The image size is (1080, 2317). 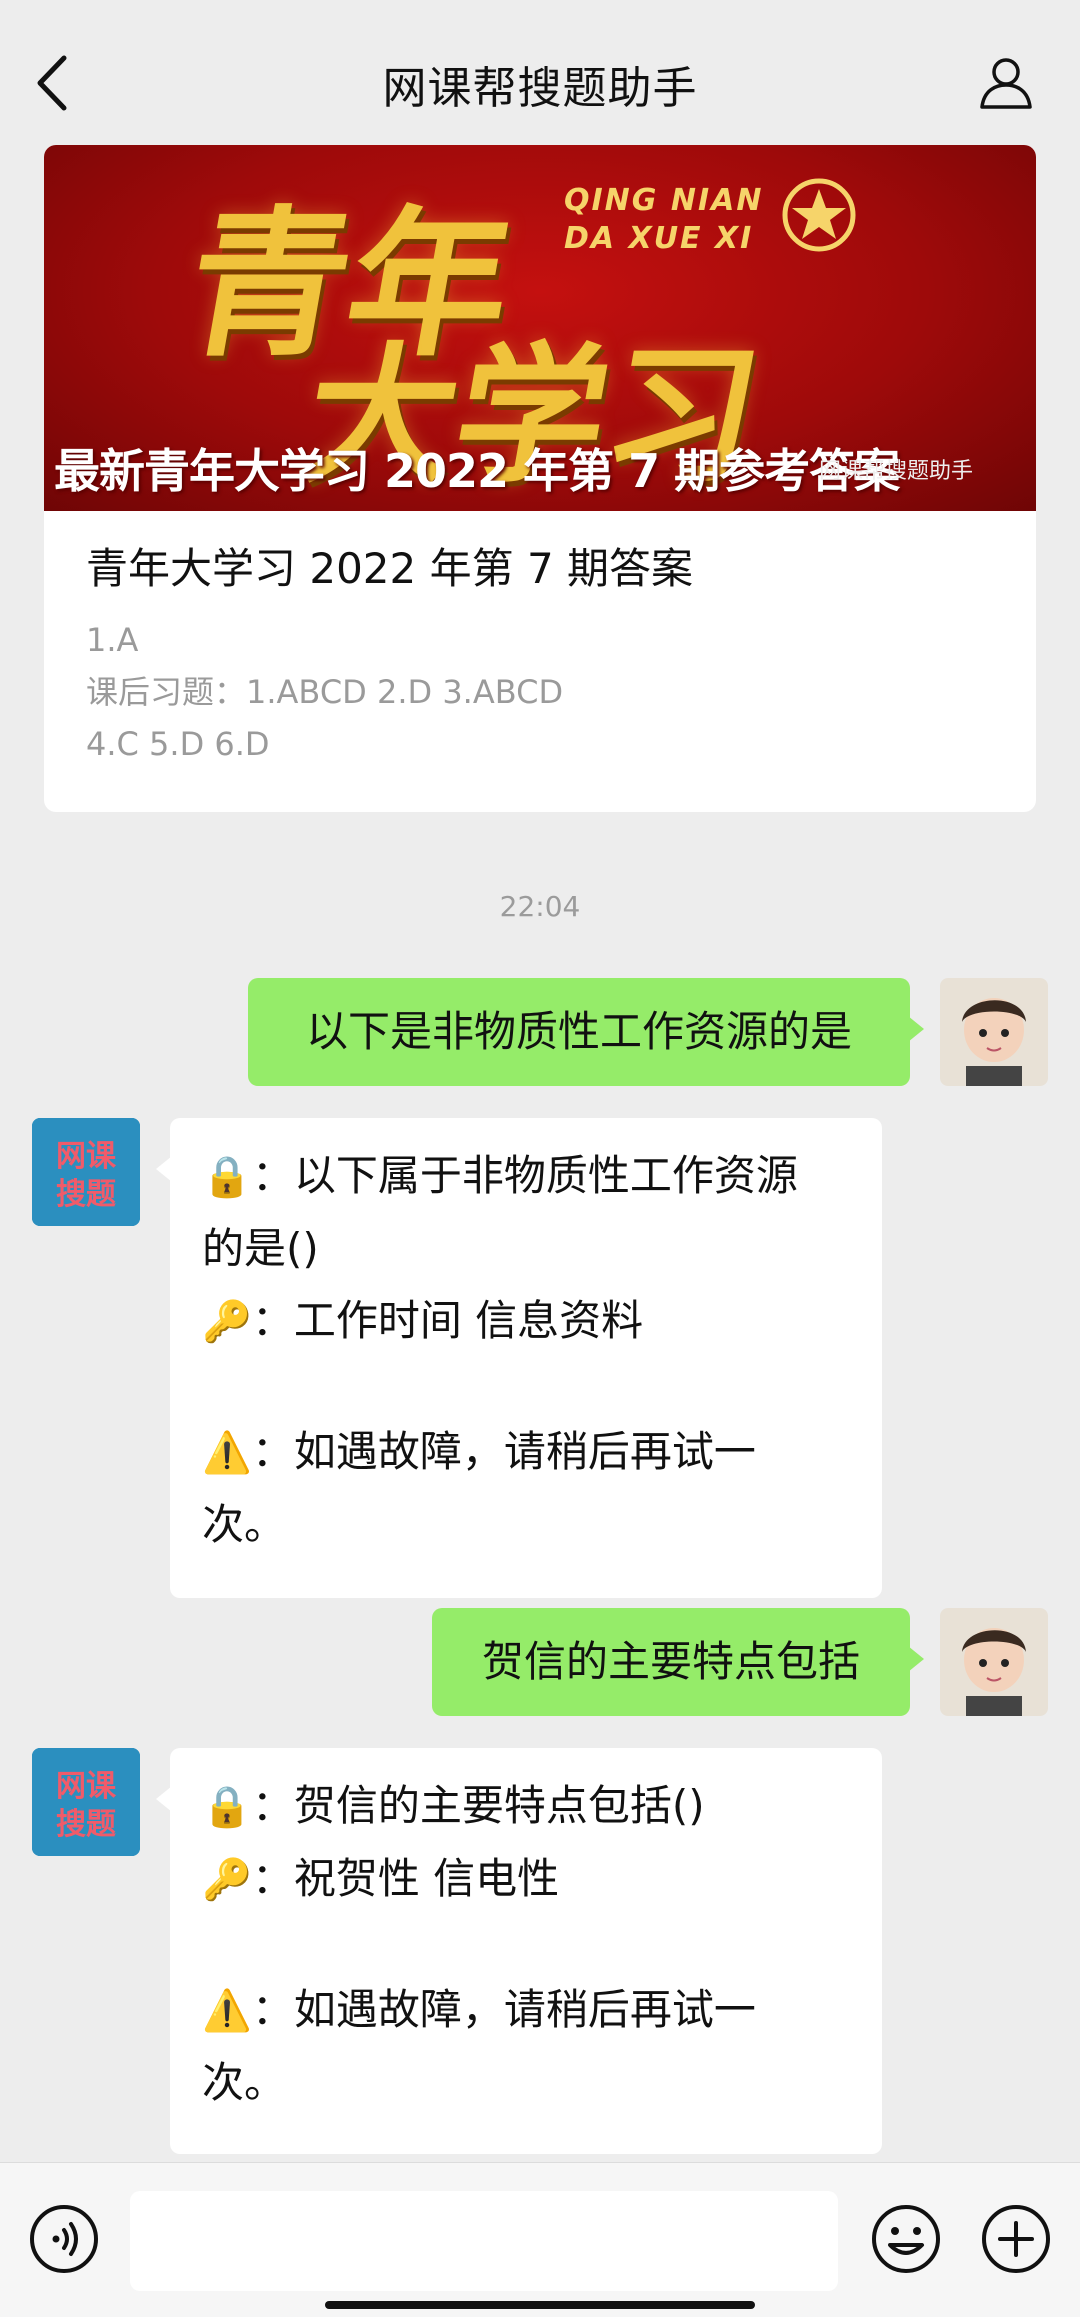 What do you see at coordinates (819, 215) in the screenshot?
I see `star-emblem-icon` at bounding box center [819, 215].